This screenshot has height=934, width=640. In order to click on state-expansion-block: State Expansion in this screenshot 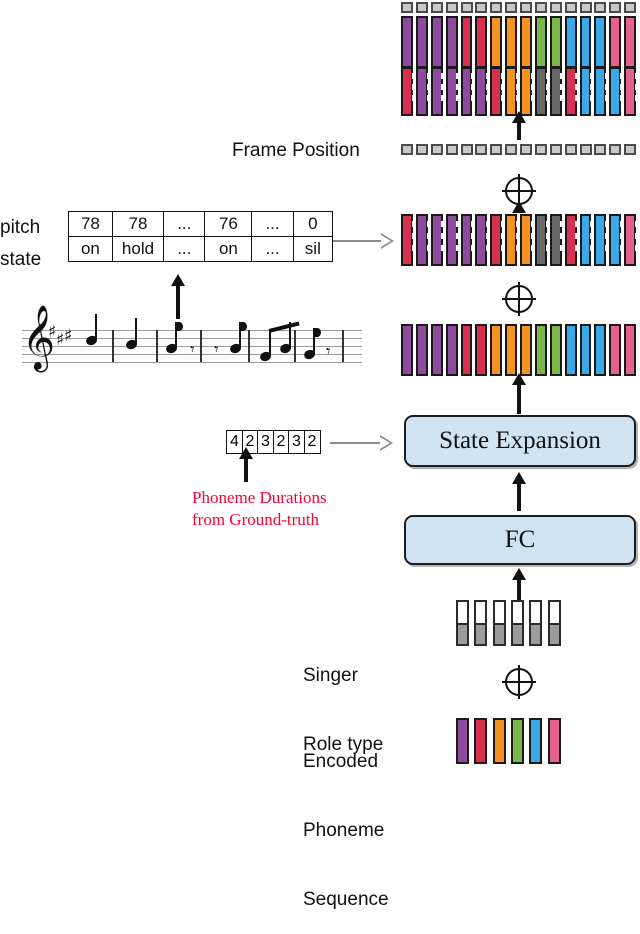, I will do `click(520, 441)`.